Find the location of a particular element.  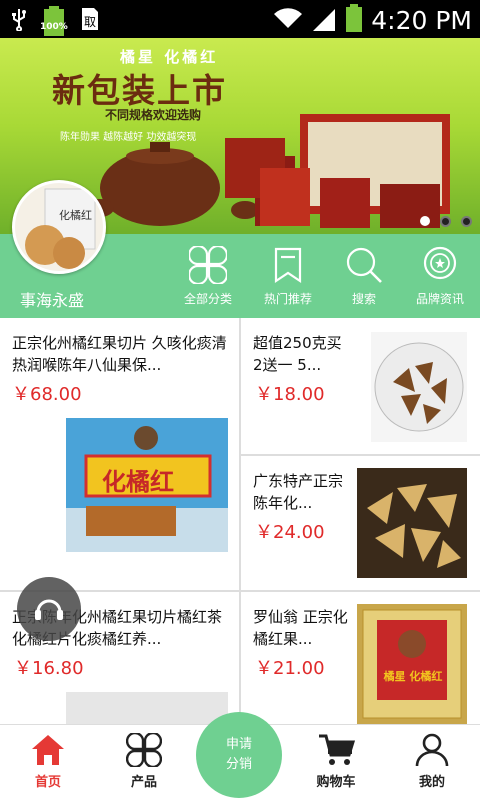

category-all: 全部分类 is located at coordinates (208, 276).